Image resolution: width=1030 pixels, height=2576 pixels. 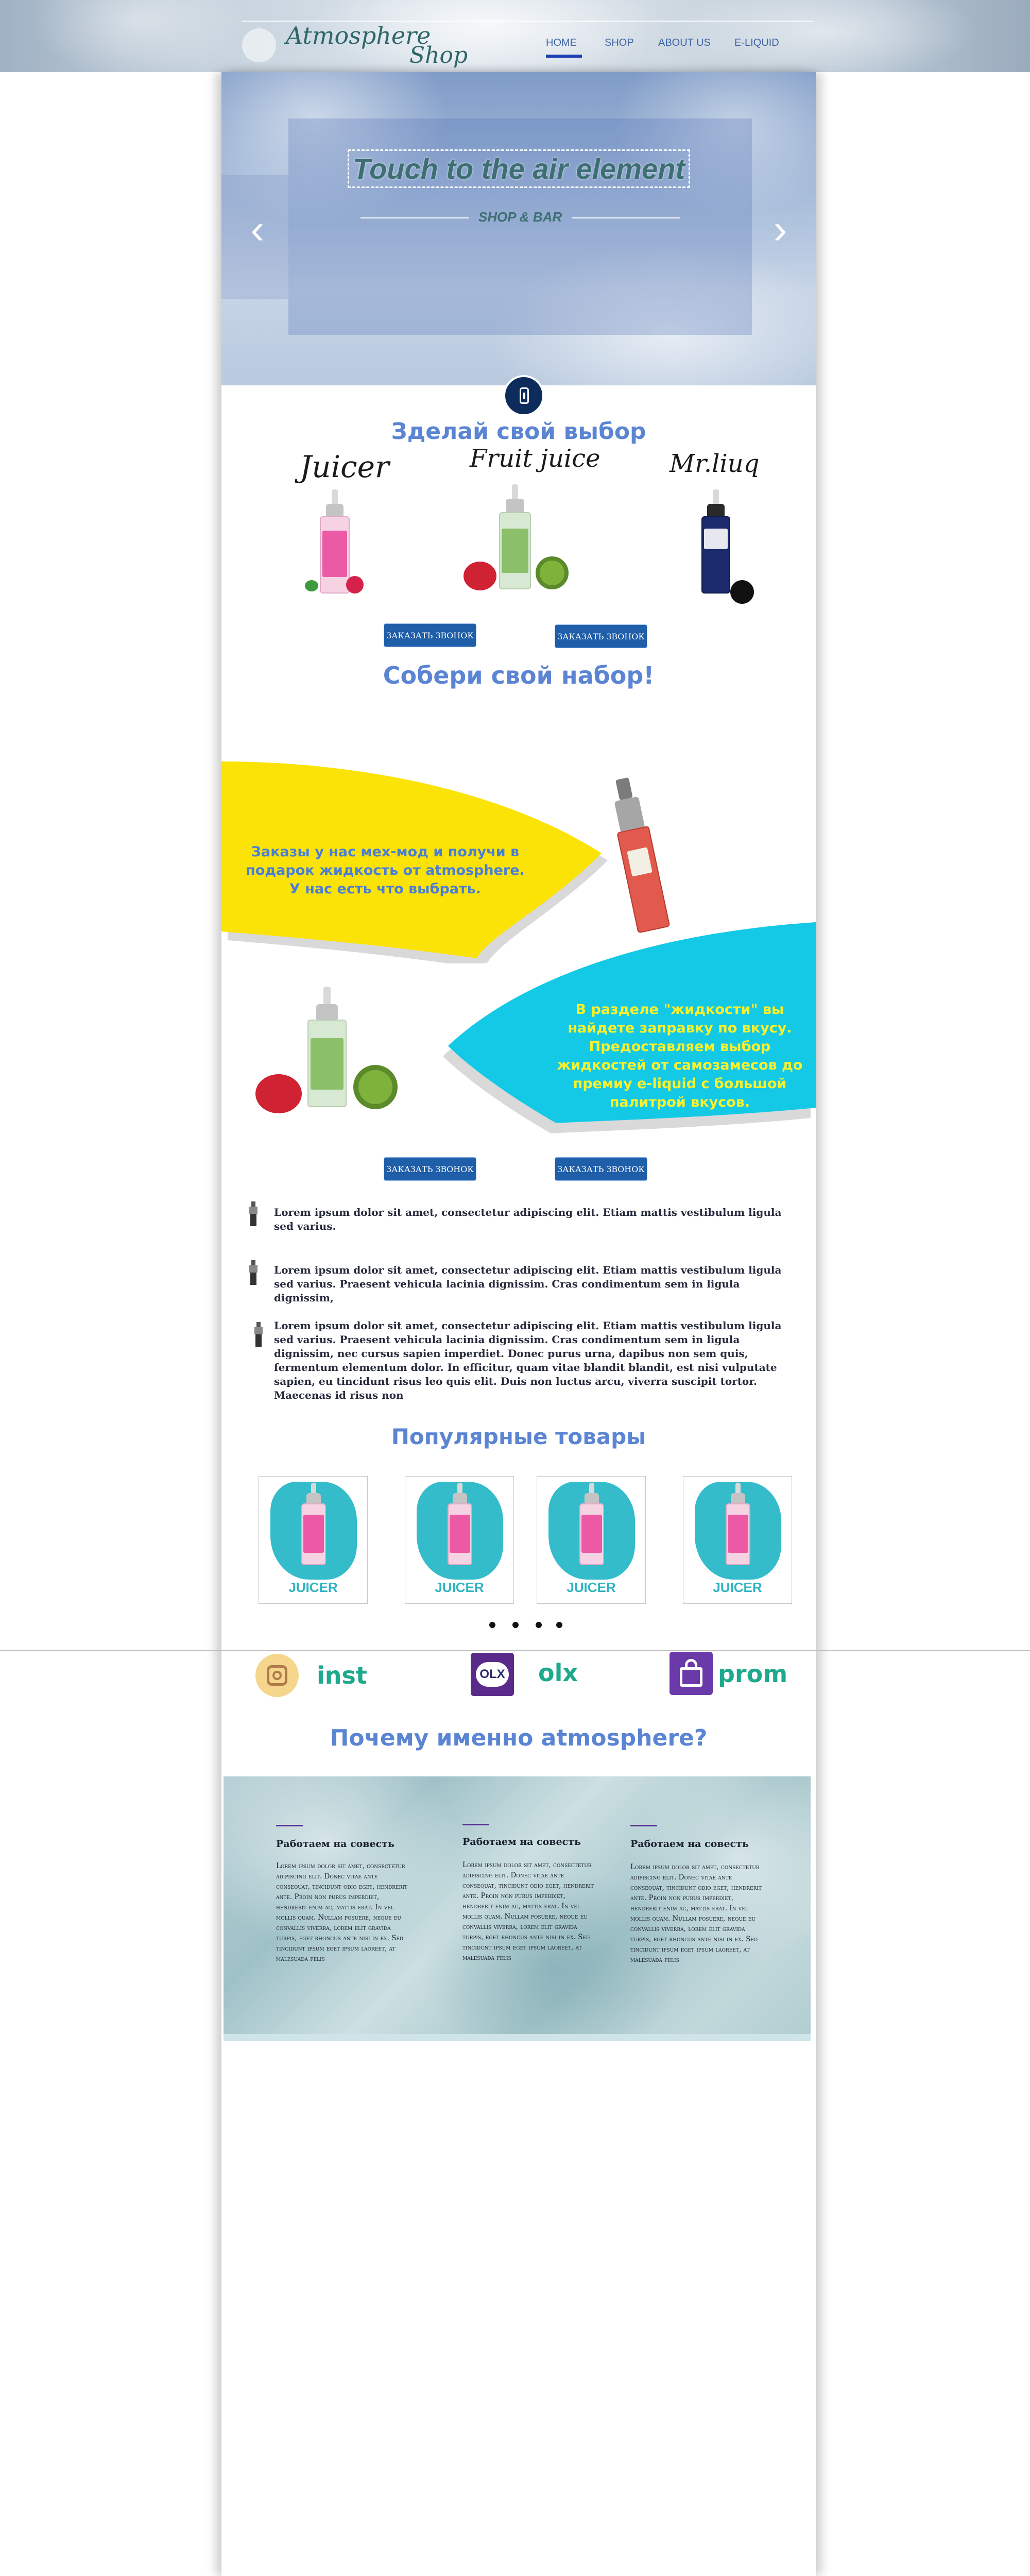 What do you see at coordinates (684, 43) in the screenshot?
I see `nav-item-about: ABOUT US` at bounding box center [684, 43].